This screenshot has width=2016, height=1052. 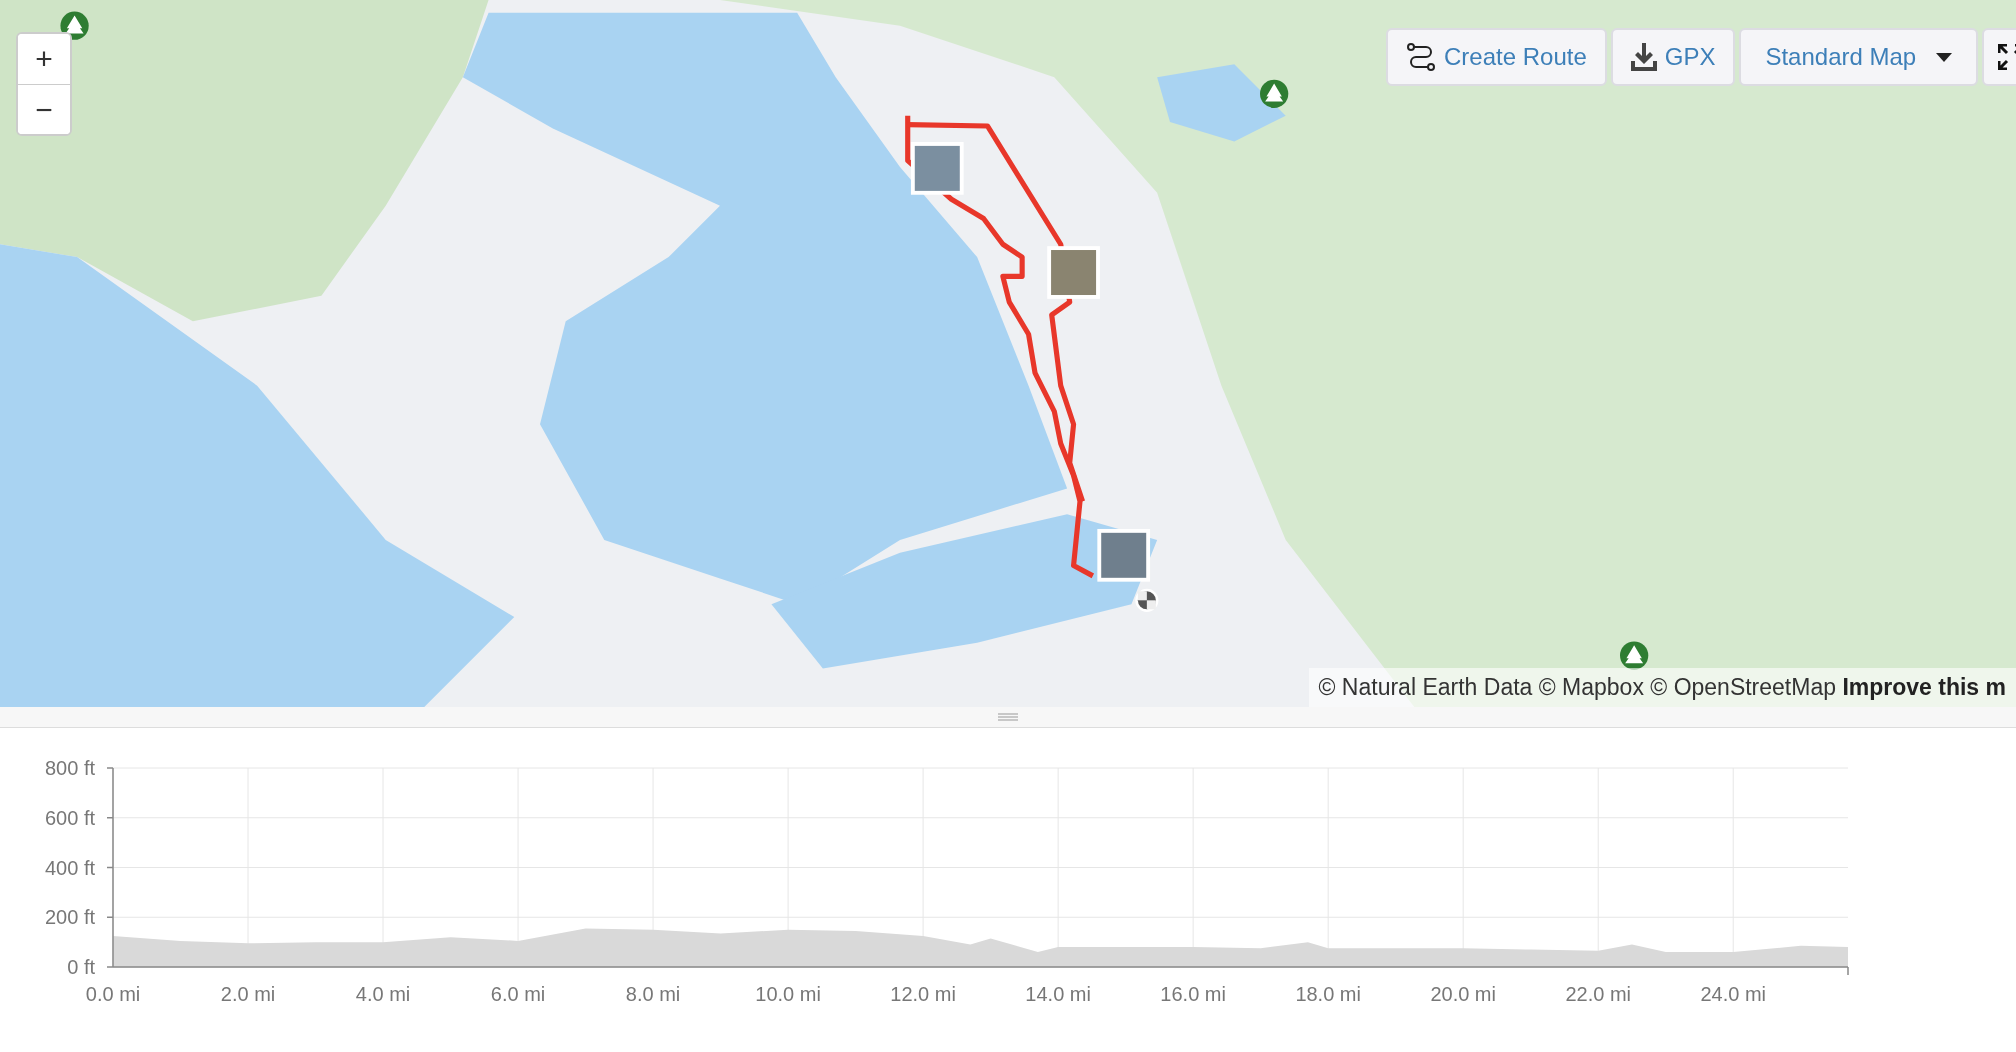 What do you see at coordinates (69, 768) in the screenshot?
I see `y-tick-label: 800 ft` at bounding box center [69, 768].